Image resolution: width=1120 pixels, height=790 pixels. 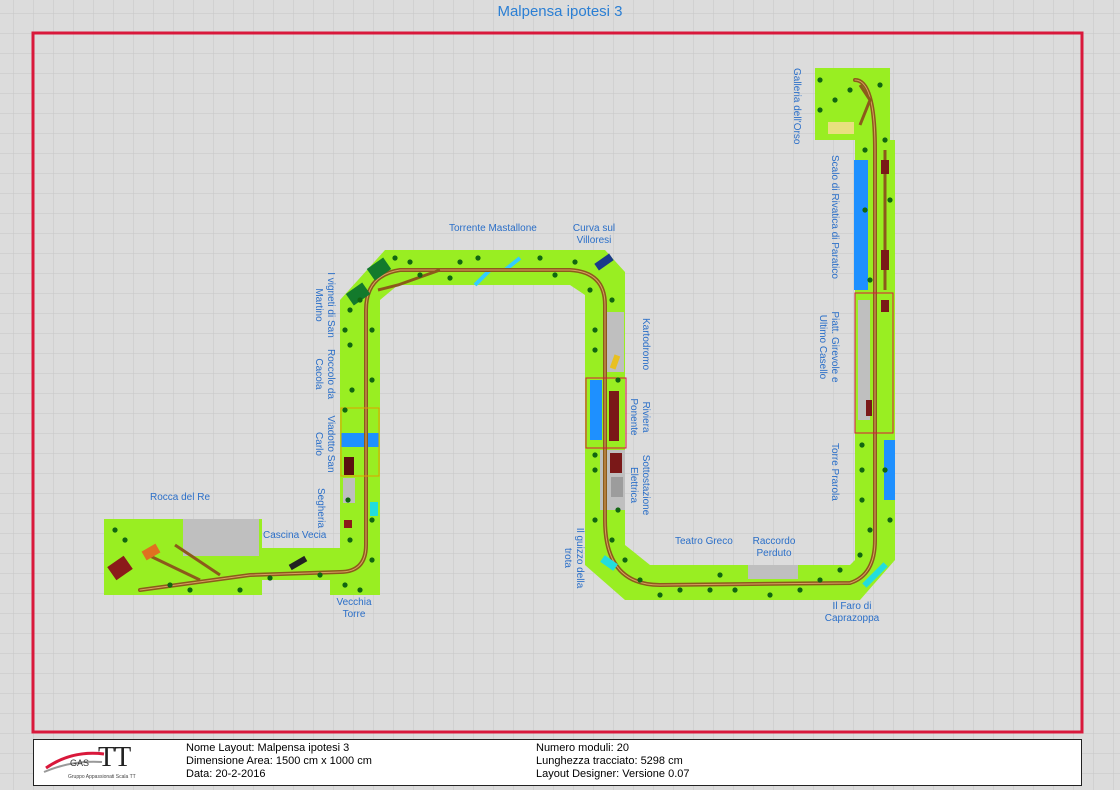 What do you see at coordinates (493, 228) in the screenshot?
I see `label-torrente-mastallone: Torrente Mastallone` at bounding box center [493, 228].